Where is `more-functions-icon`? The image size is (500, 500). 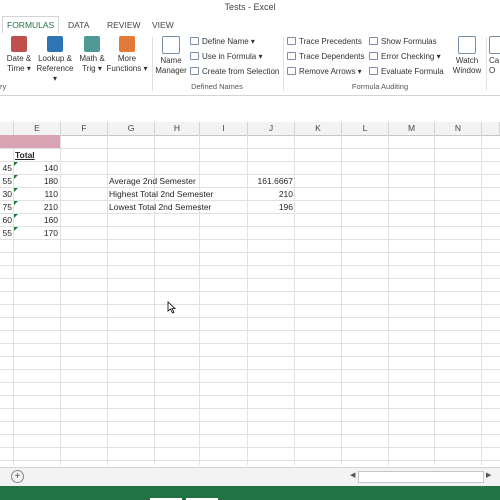 more-functions-icon is located at coordinates (127, 44).